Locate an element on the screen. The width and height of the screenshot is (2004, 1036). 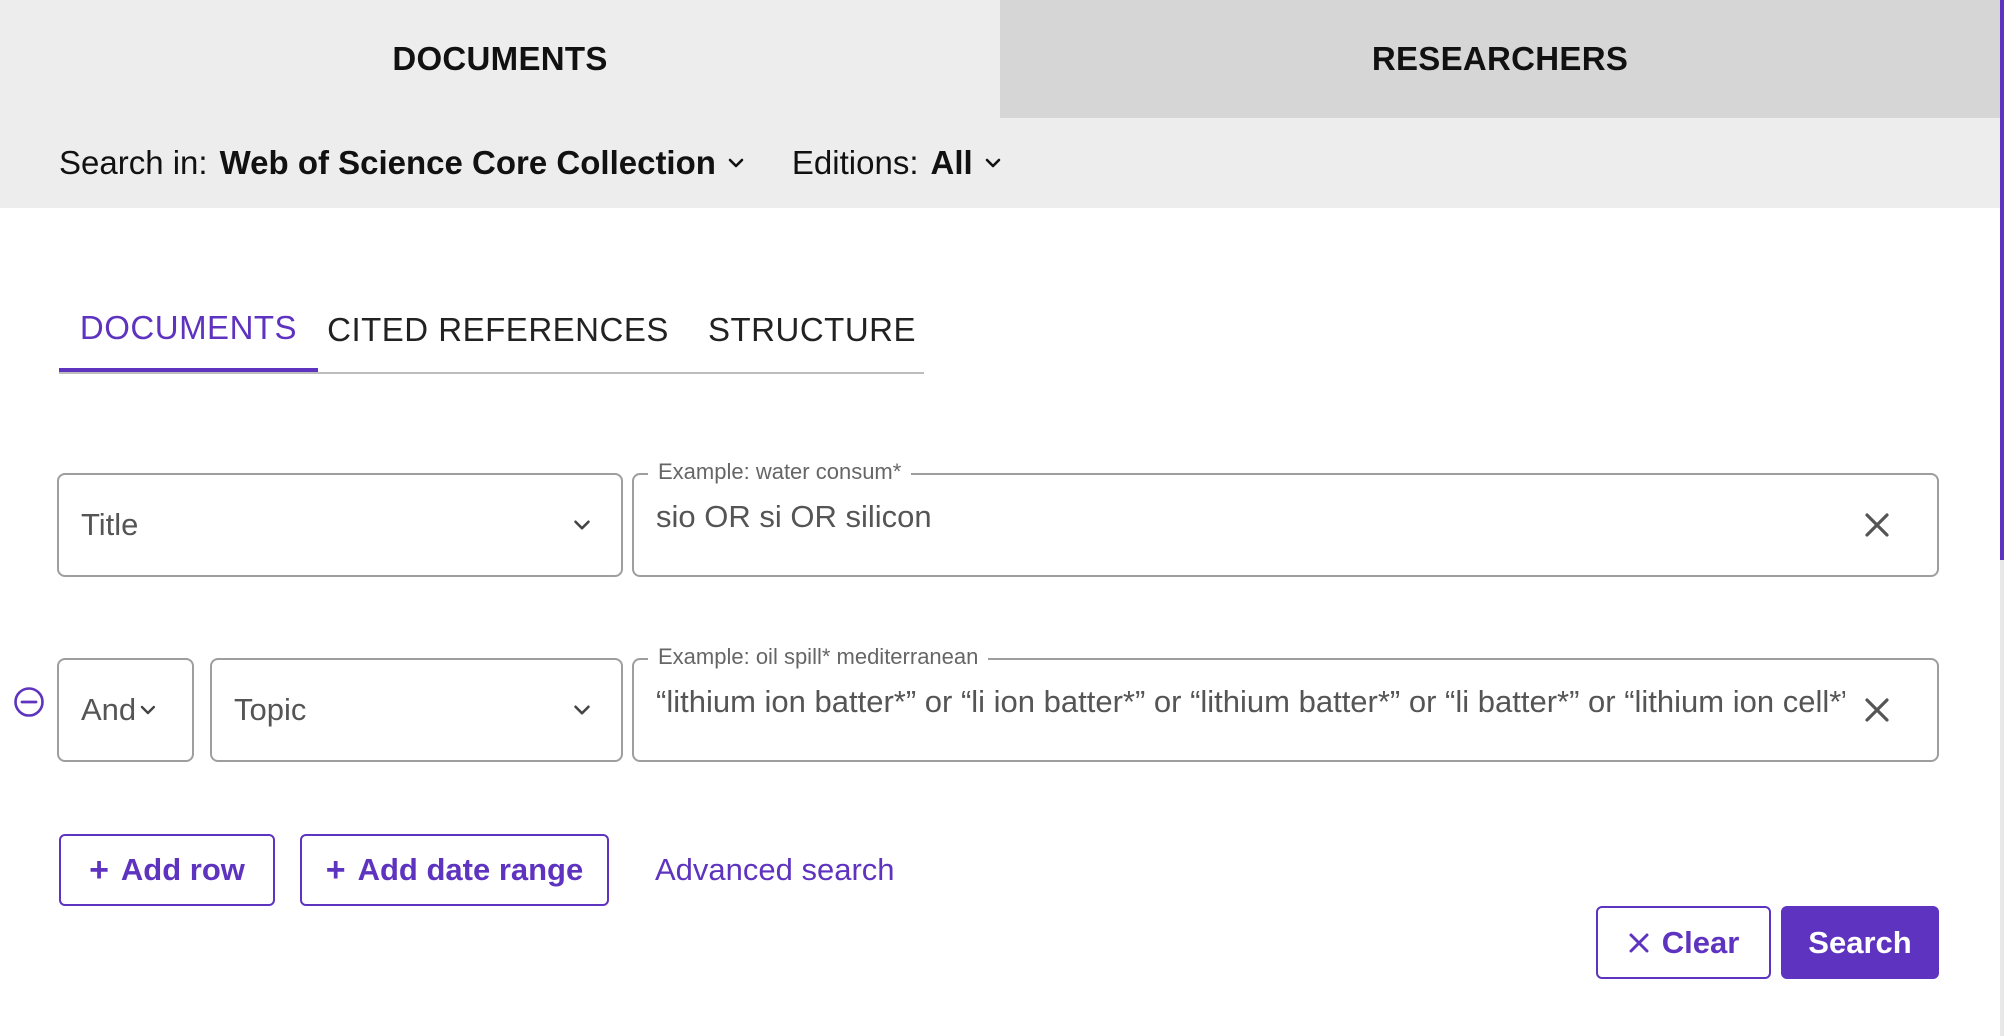
field-select-row1: Title is located at coordinates (340, 525).